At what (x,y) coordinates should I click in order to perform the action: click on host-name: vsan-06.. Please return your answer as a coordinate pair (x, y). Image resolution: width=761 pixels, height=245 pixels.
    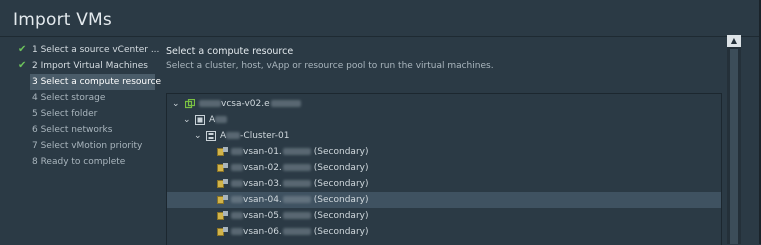
    Looking at the image, I should click on (262, 232).